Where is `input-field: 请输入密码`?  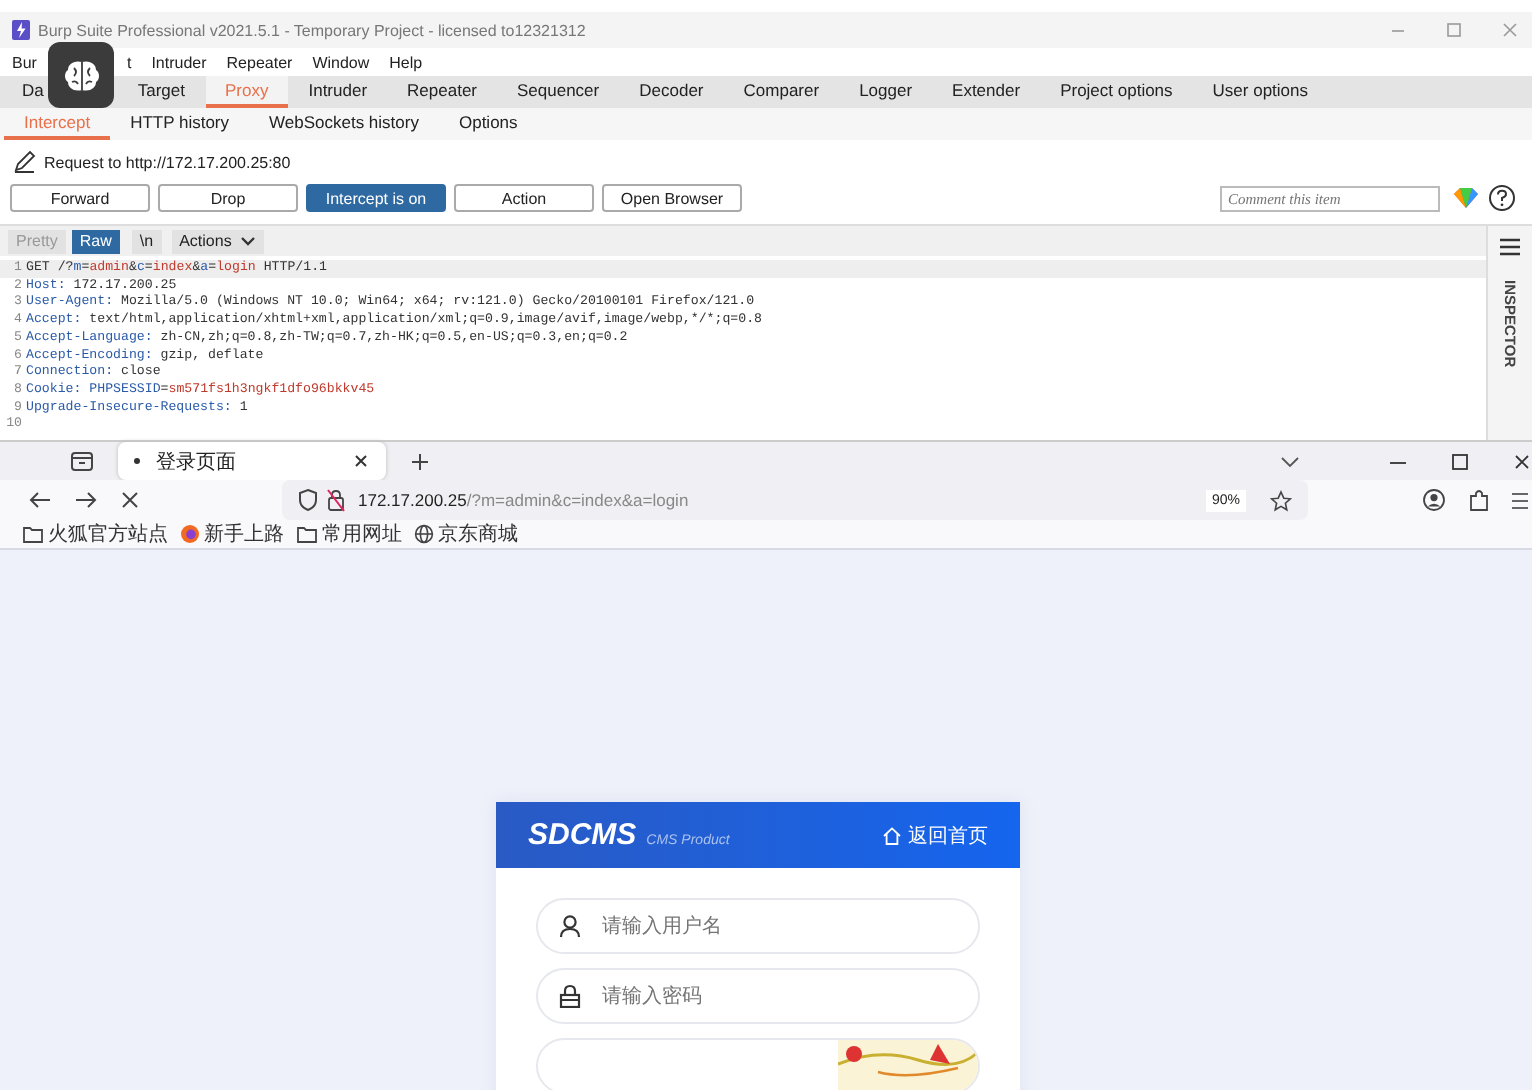 input-field: 请输入密码 is located at coordinates (758, 996).